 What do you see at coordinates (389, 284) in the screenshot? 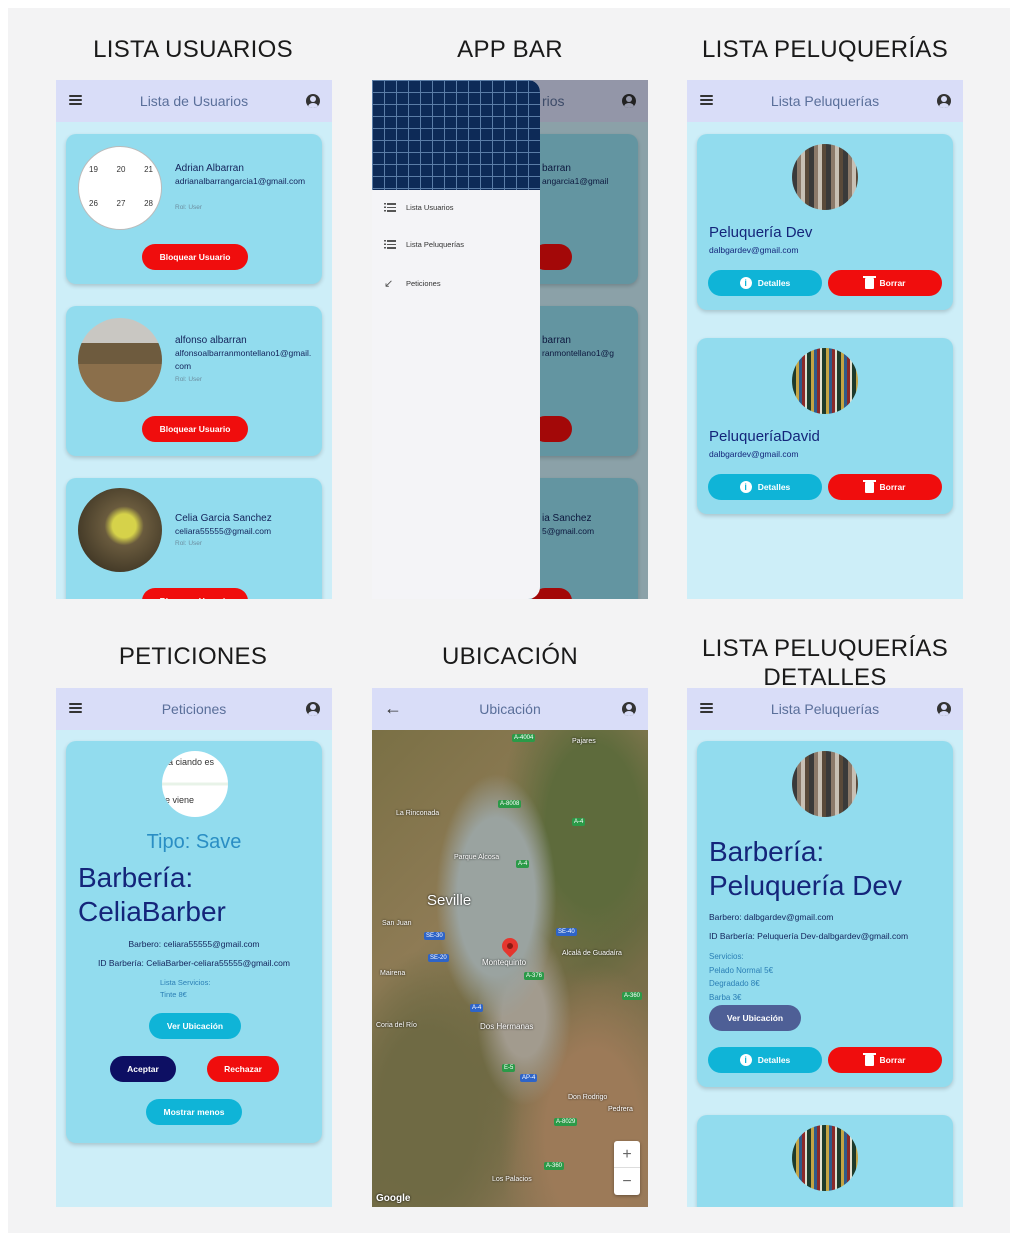
I see `arrow-down-left-icon: ↙` at bounding box center [389, 284].